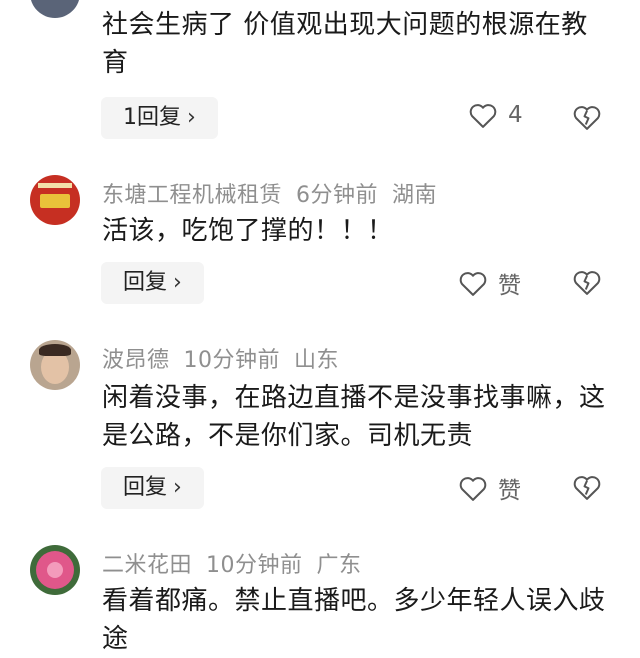 The image size is (640, 658). I want to click on timestamp: 6分钟前, so click(337, 195).